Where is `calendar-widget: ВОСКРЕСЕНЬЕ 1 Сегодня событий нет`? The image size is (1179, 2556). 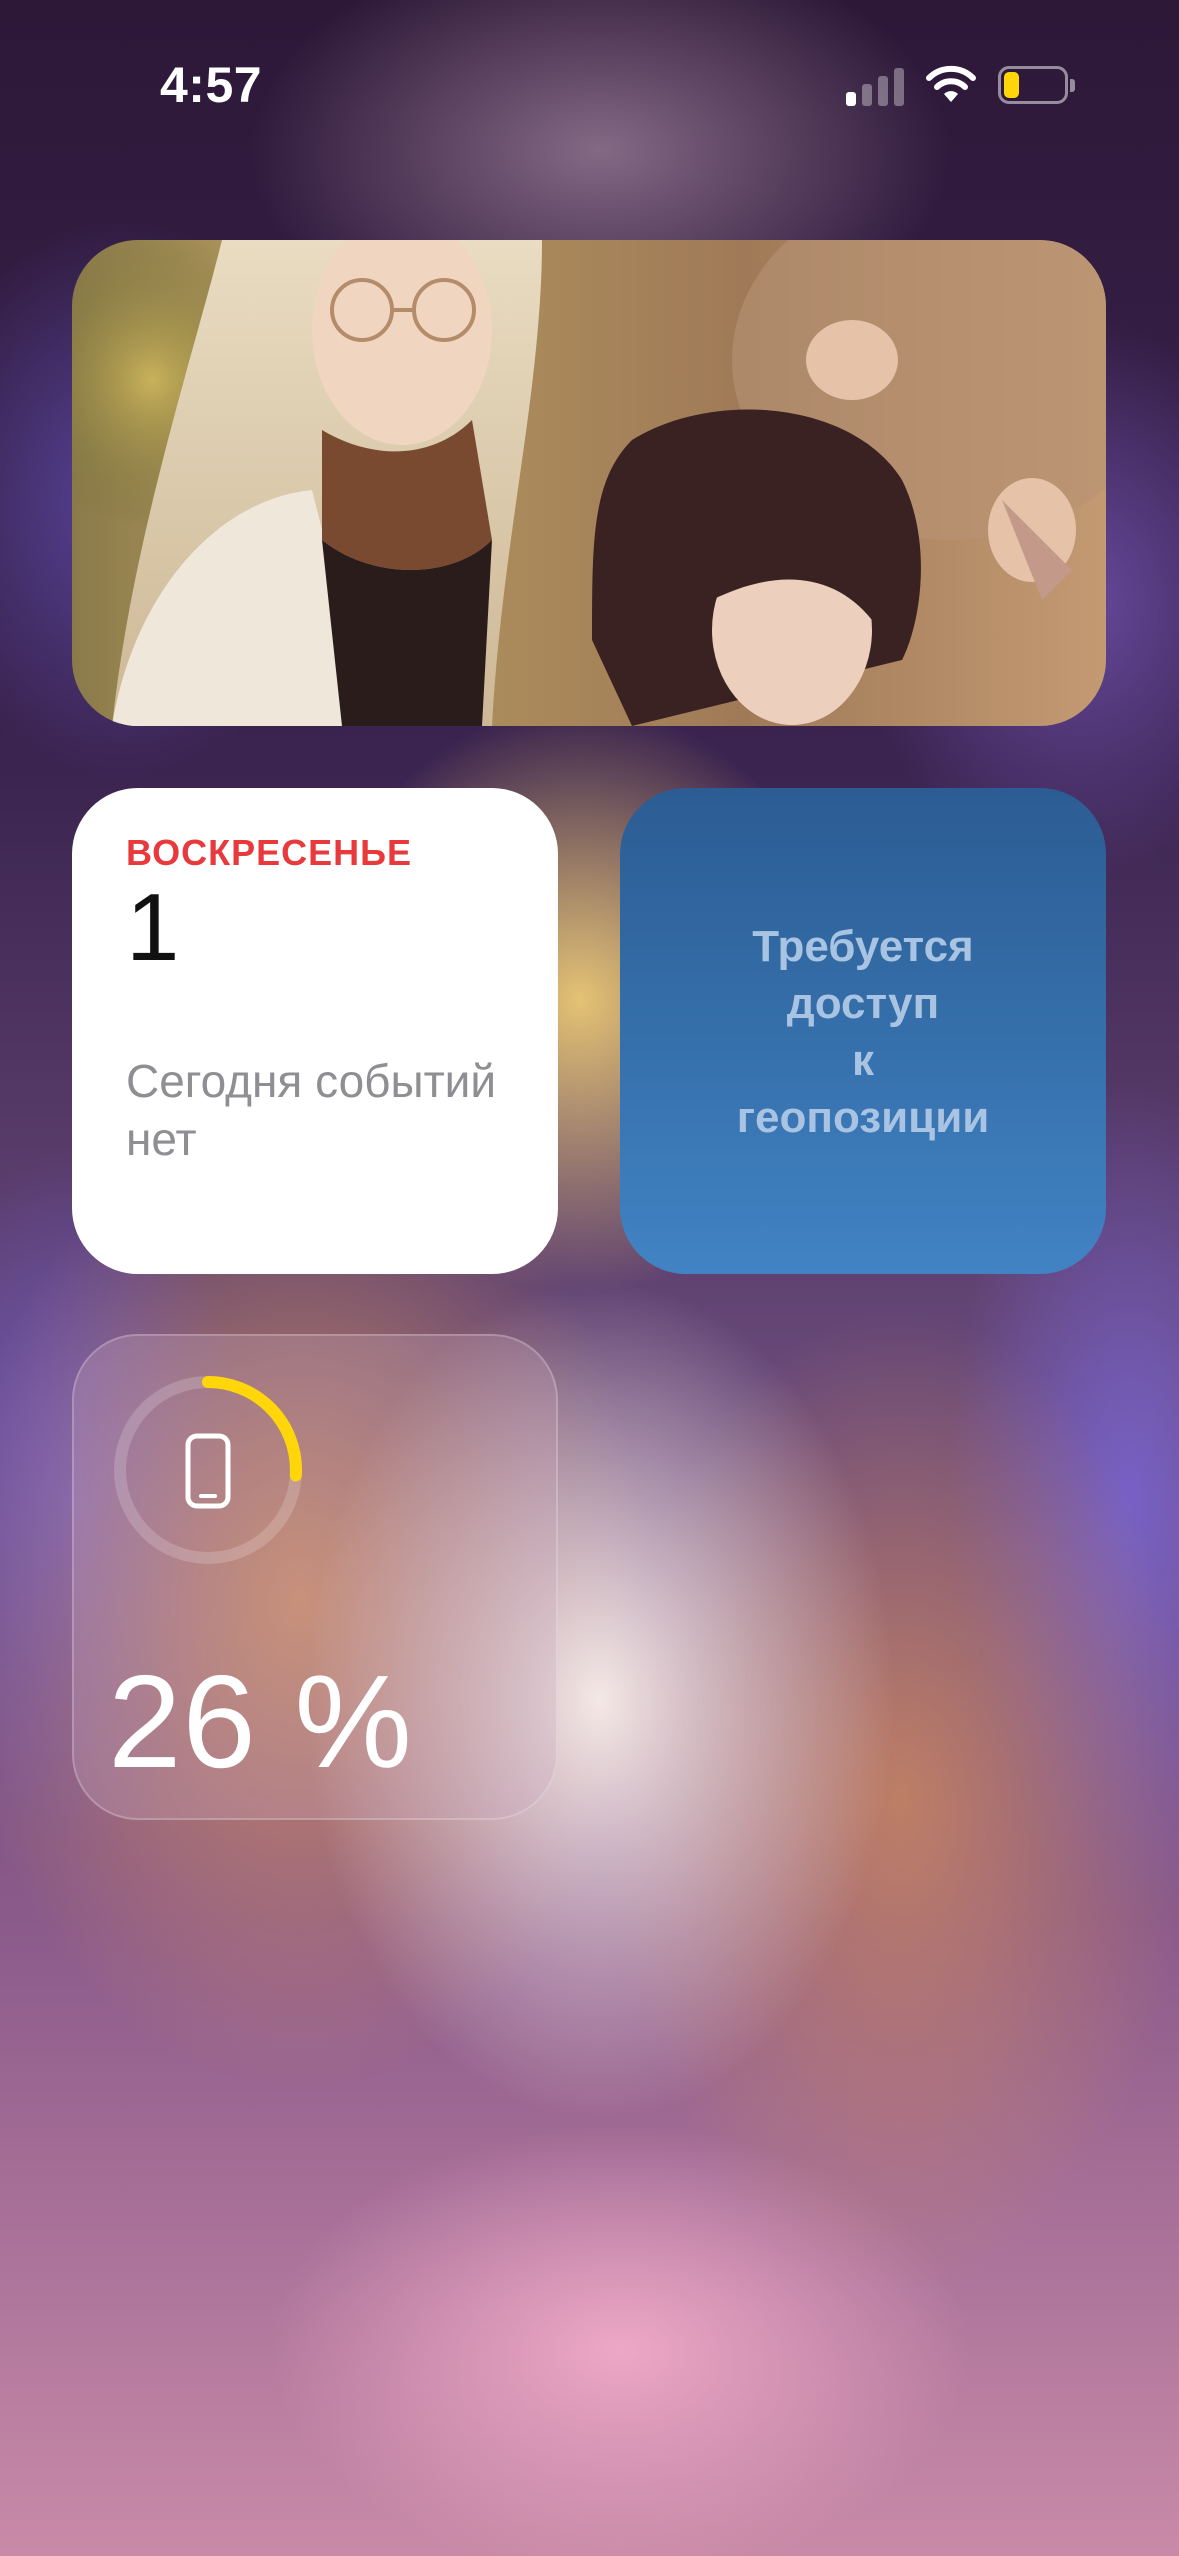
calendar-widget: ВОСКРЕСЕНЬЕ 1 Сегодня событий нет is located at coordinates (315, 1031).